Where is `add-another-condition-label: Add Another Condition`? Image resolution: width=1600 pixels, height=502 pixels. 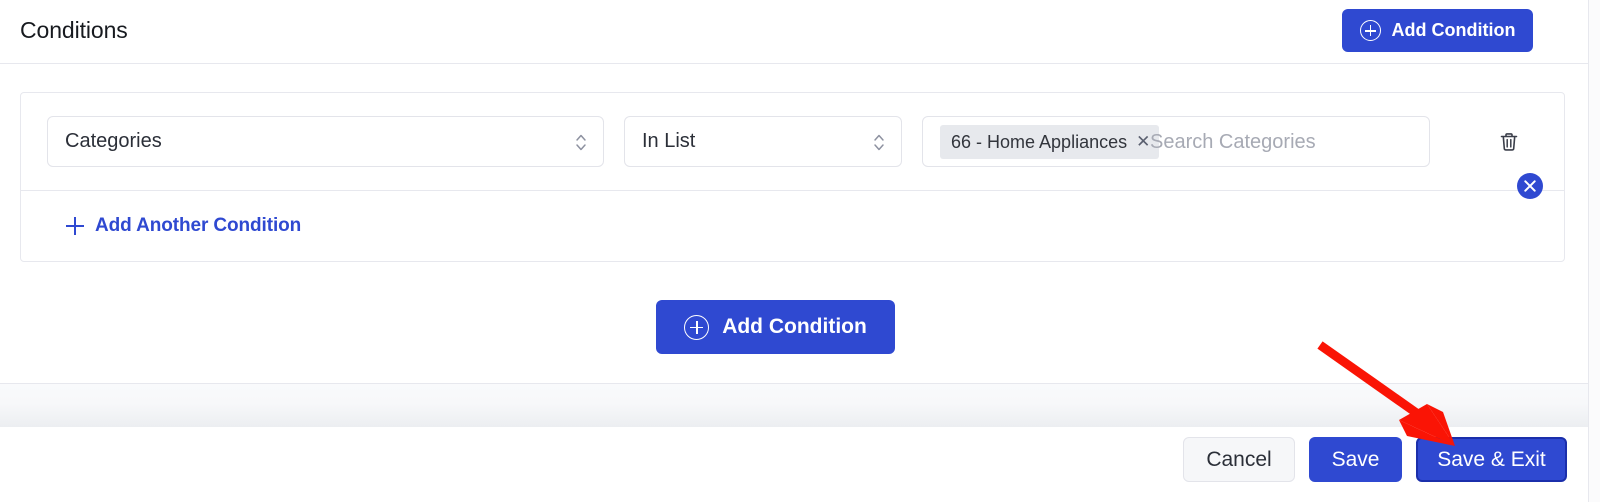 add-another-condition-label: Add Another Condition is located at coordinates (198, 225).